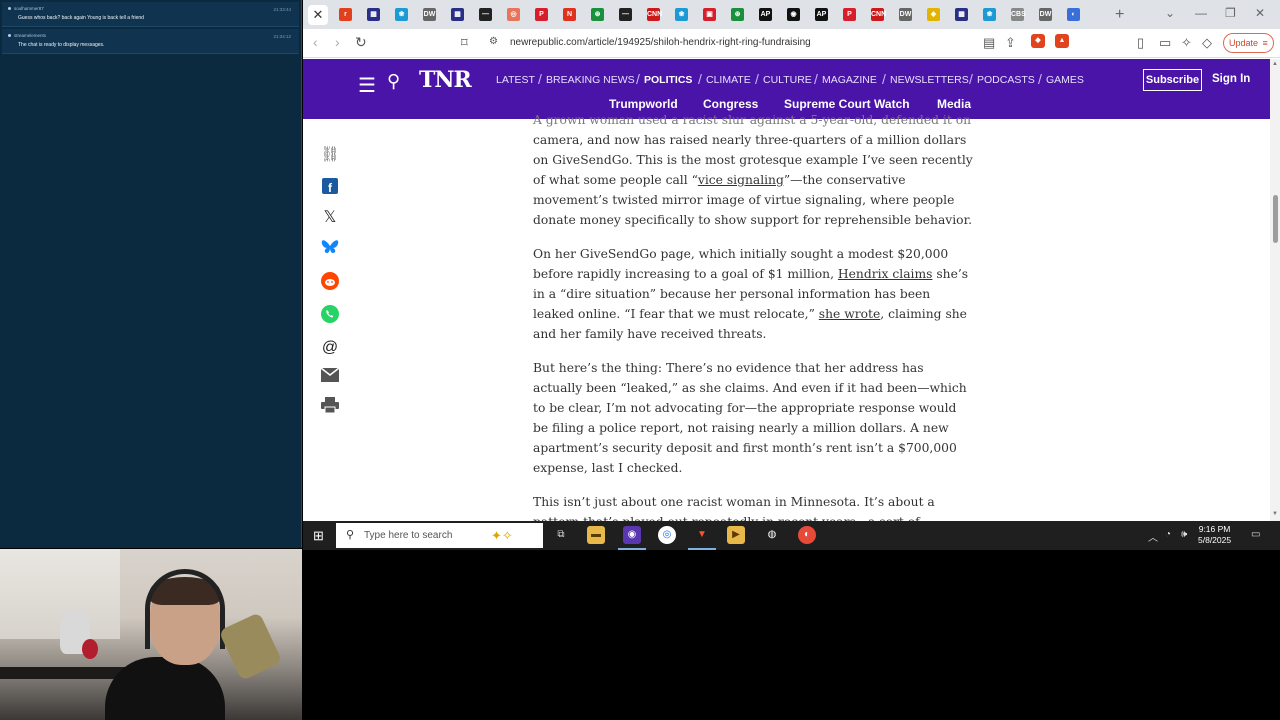 The width and height of the screenshot is (1280, 720). I want to click on volume-icon: 🕪, so click(1184, 534).